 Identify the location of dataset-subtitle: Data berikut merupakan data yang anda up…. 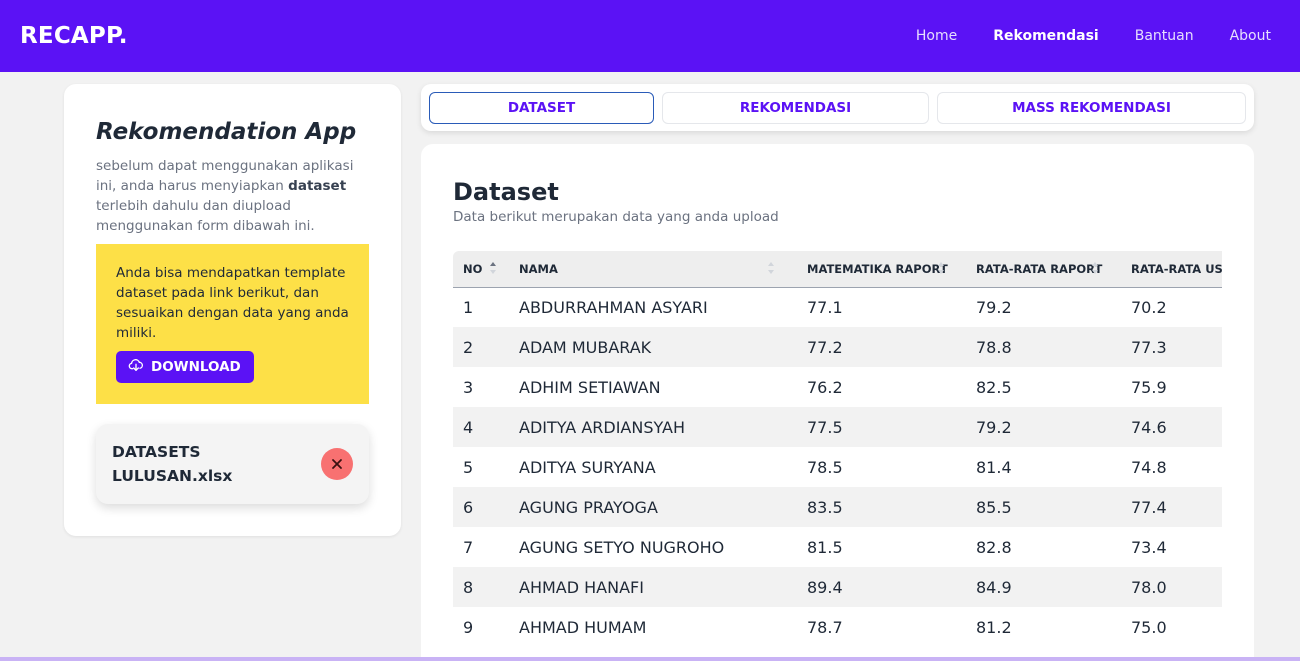
(616, 217).